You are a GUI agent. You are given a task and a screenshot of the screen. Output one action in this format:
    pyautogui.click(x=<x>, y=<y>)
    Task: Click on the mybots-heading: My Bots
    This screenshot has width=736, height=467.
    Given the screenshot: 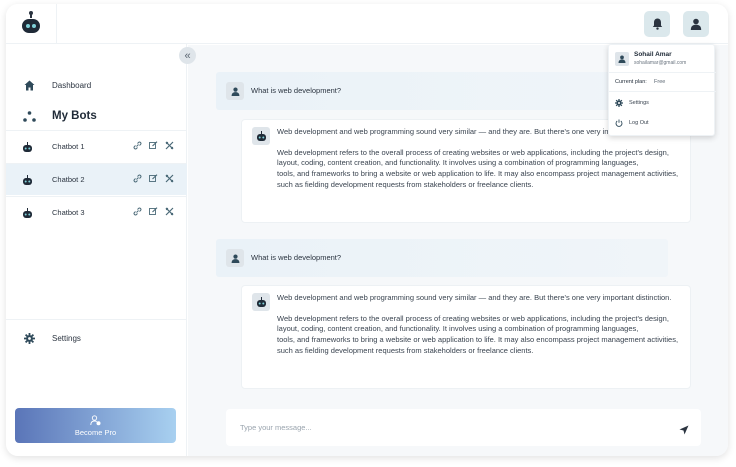 What is the action you would take?
    pyautogui.click(x=74, y=116)
    